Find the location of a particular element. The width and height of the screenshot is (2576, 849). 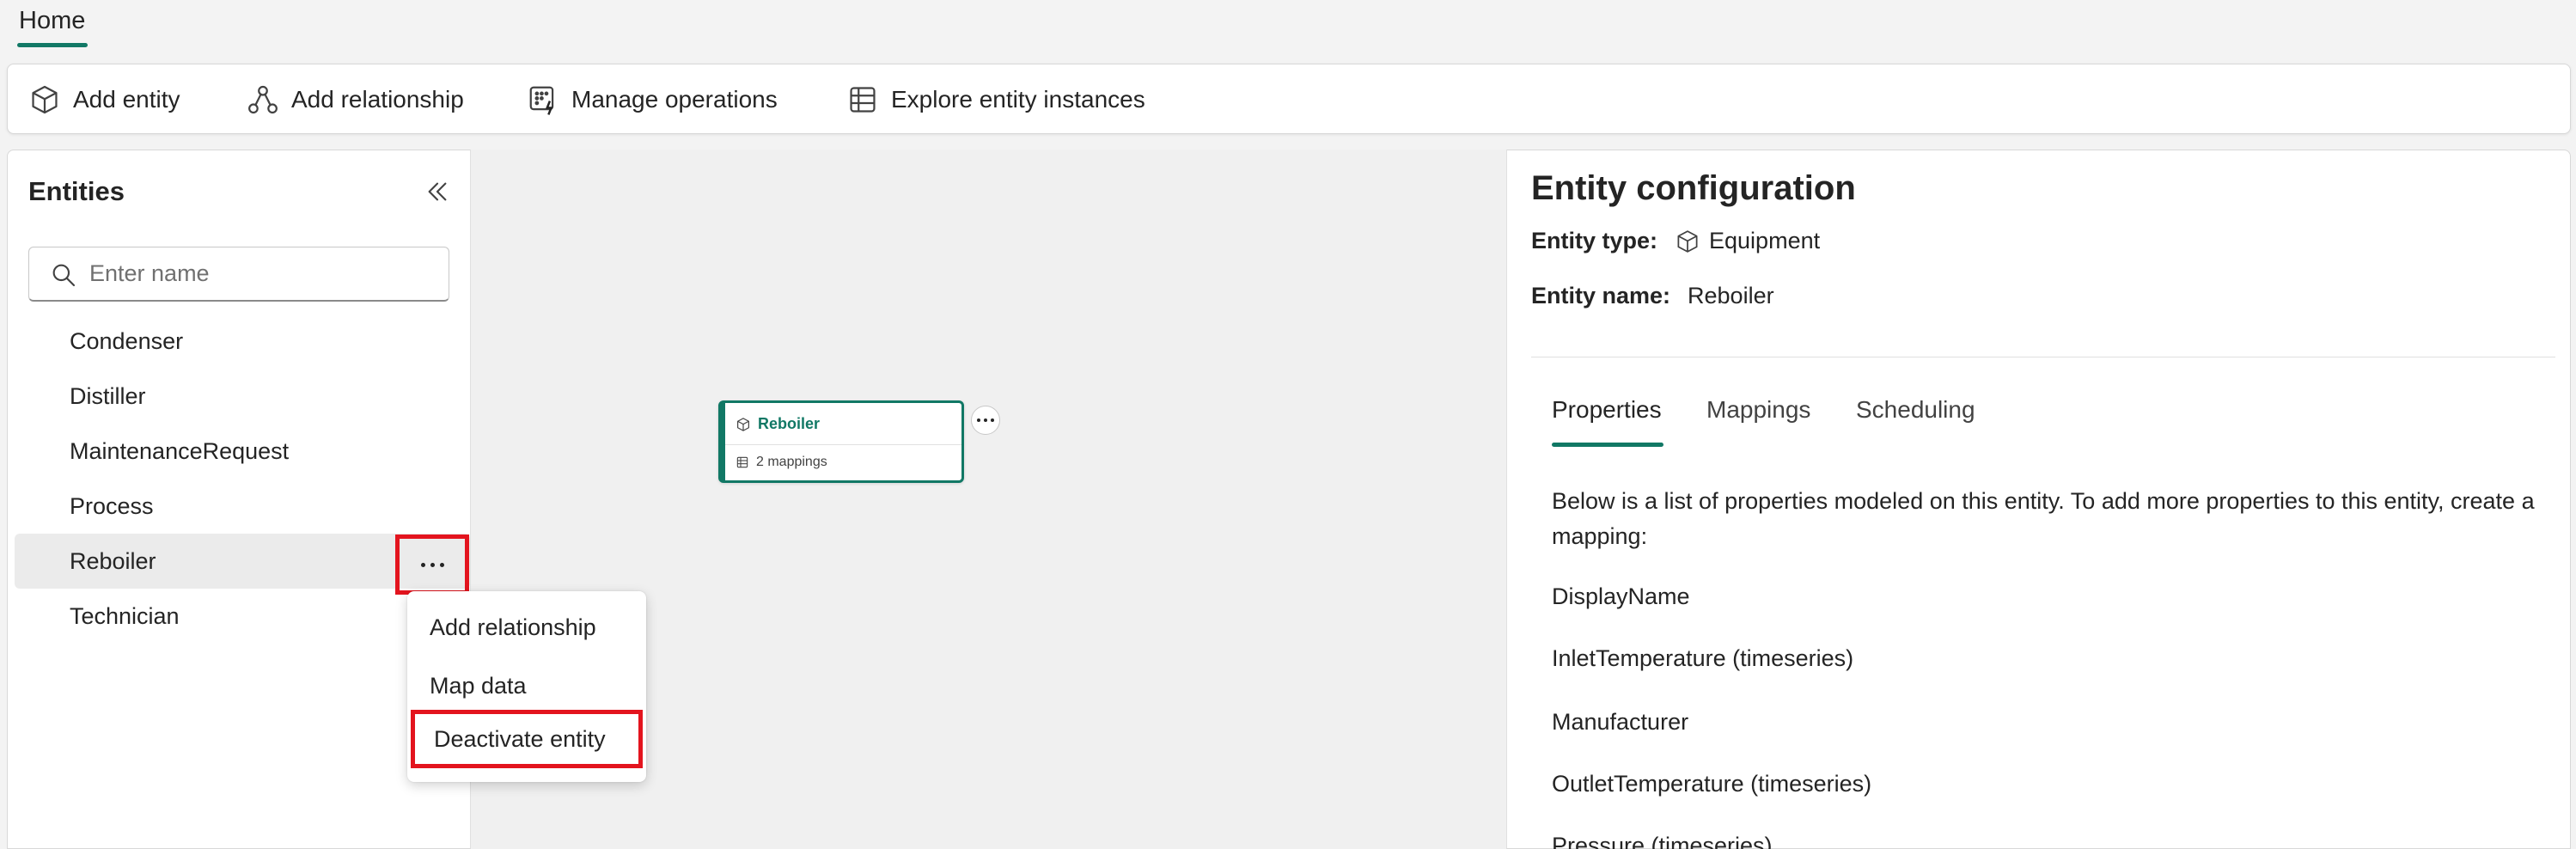

entity-type-row: Entity type: Equipment is located at coordinates (1675, 241).